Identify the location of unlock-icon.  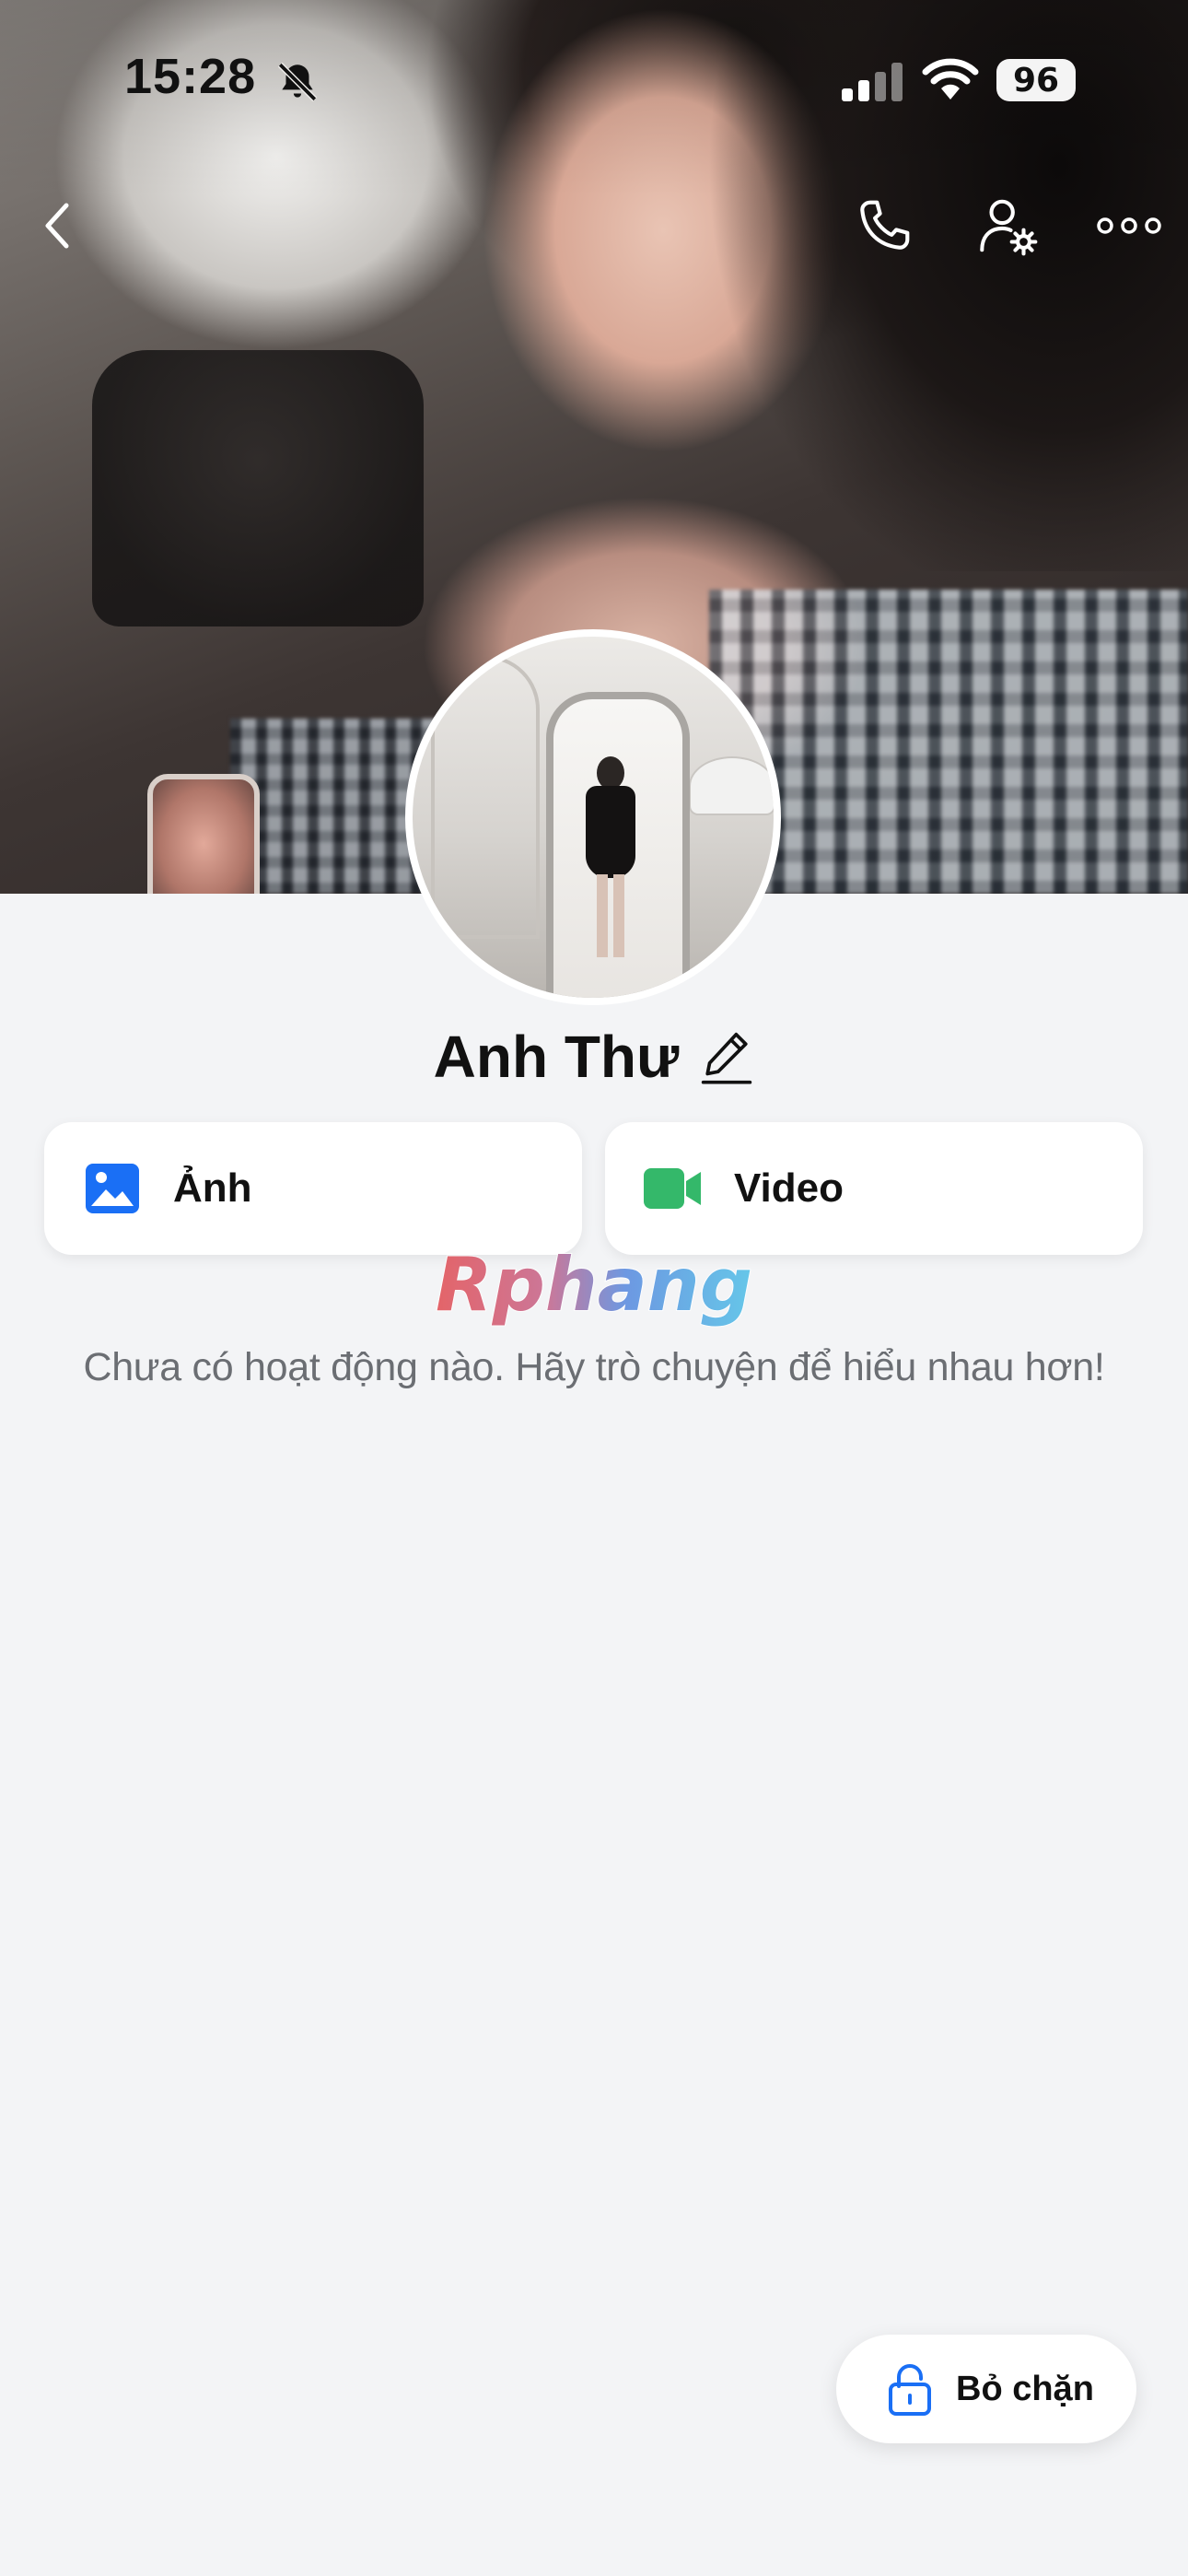
(910, 2389).